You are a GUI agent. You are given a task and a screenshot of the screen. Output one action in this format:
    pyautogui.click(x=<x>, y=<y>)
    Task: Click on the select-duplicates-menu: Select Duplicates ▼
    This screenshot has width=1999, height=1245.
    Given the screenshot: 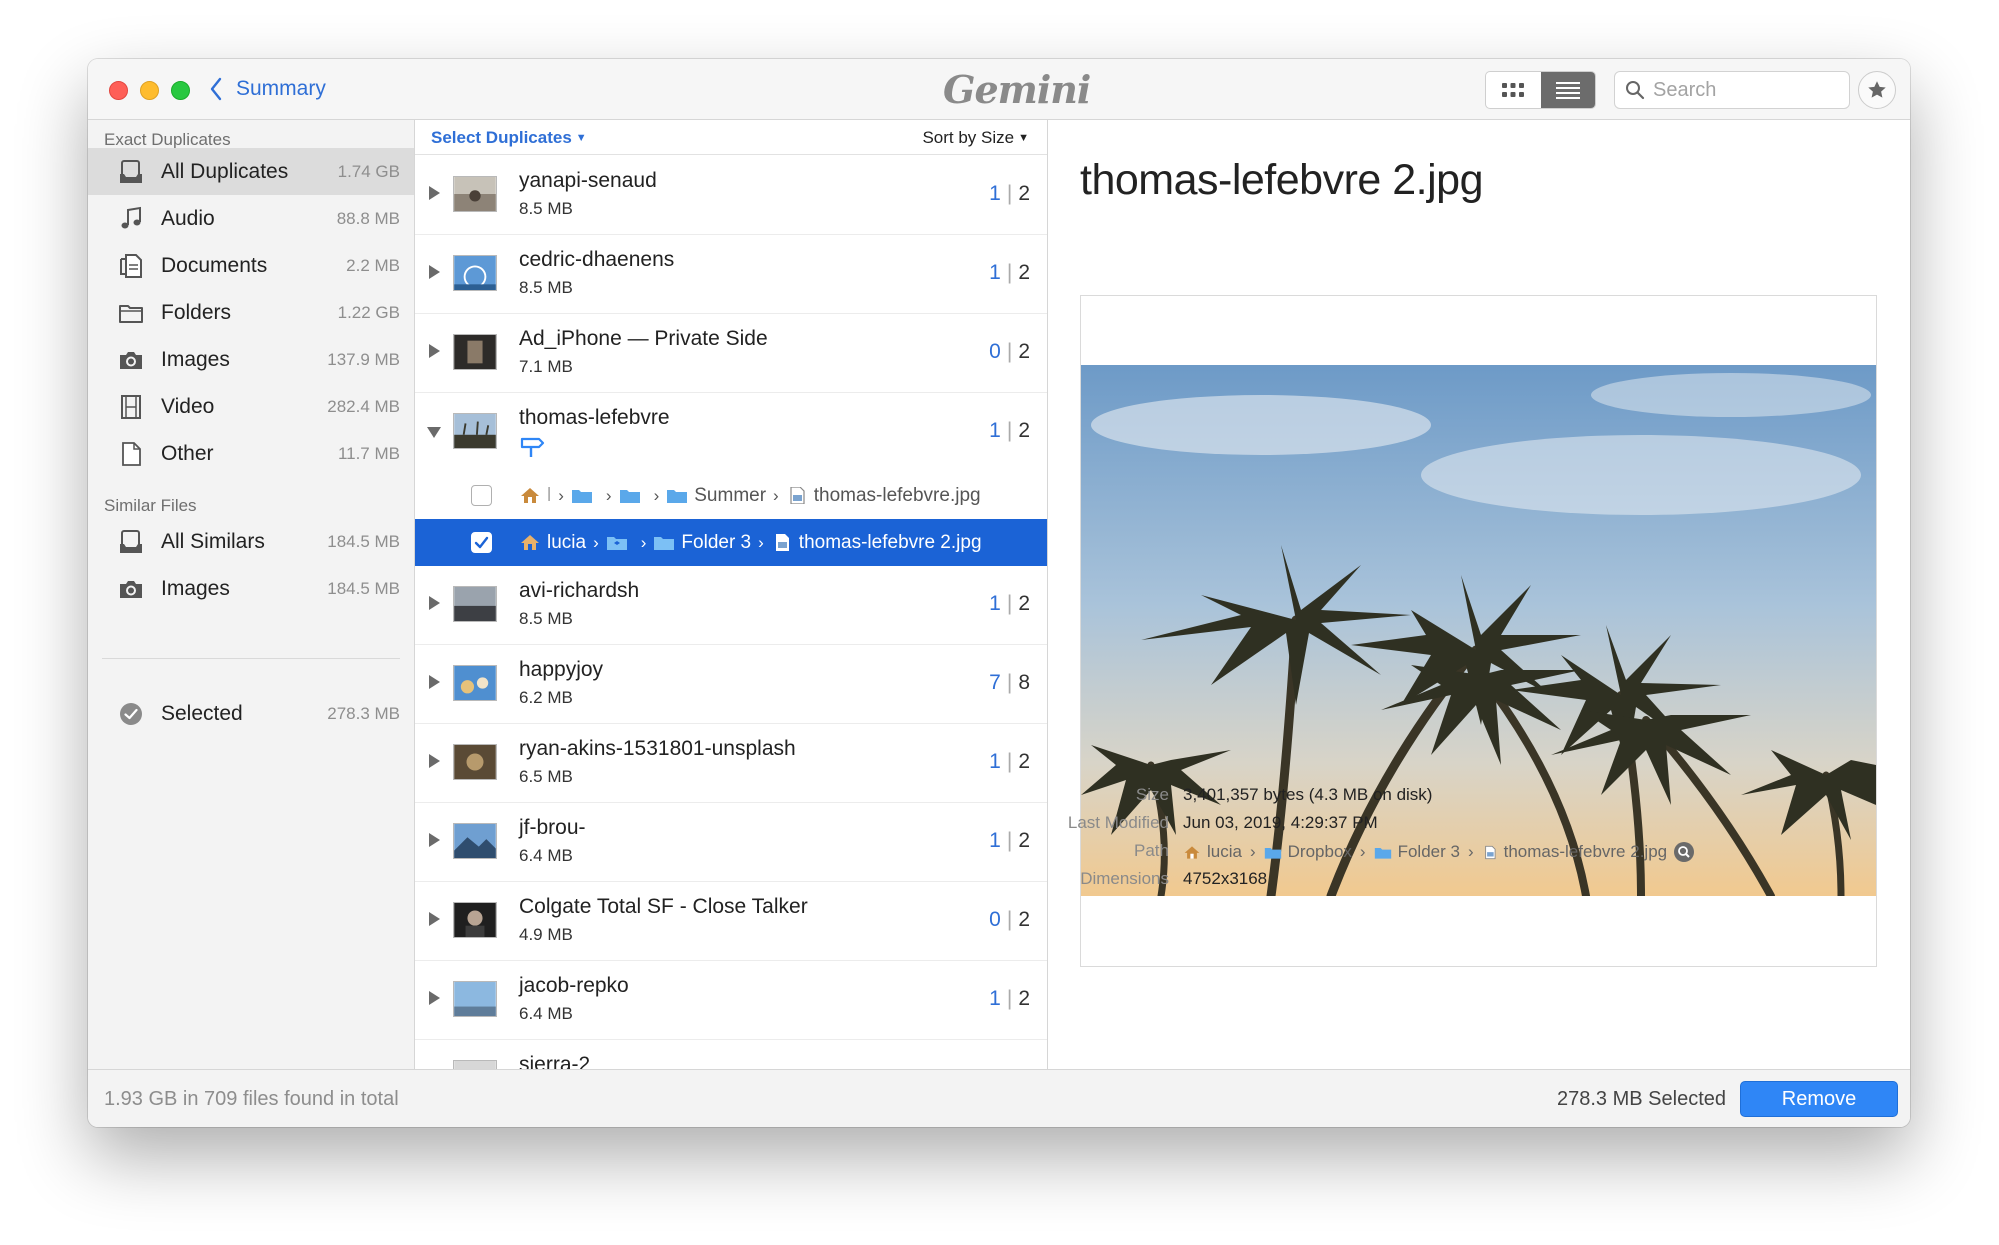 What is the action you would take?
    pyautogui.click(x=509, y=138)
    